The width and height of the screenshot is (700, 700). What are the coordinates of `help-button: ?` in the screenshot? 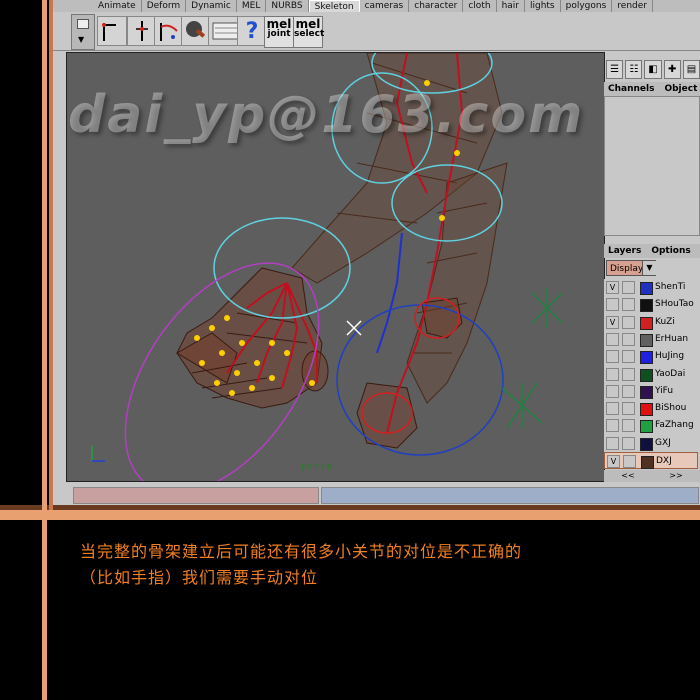 It's located at (252, 31).